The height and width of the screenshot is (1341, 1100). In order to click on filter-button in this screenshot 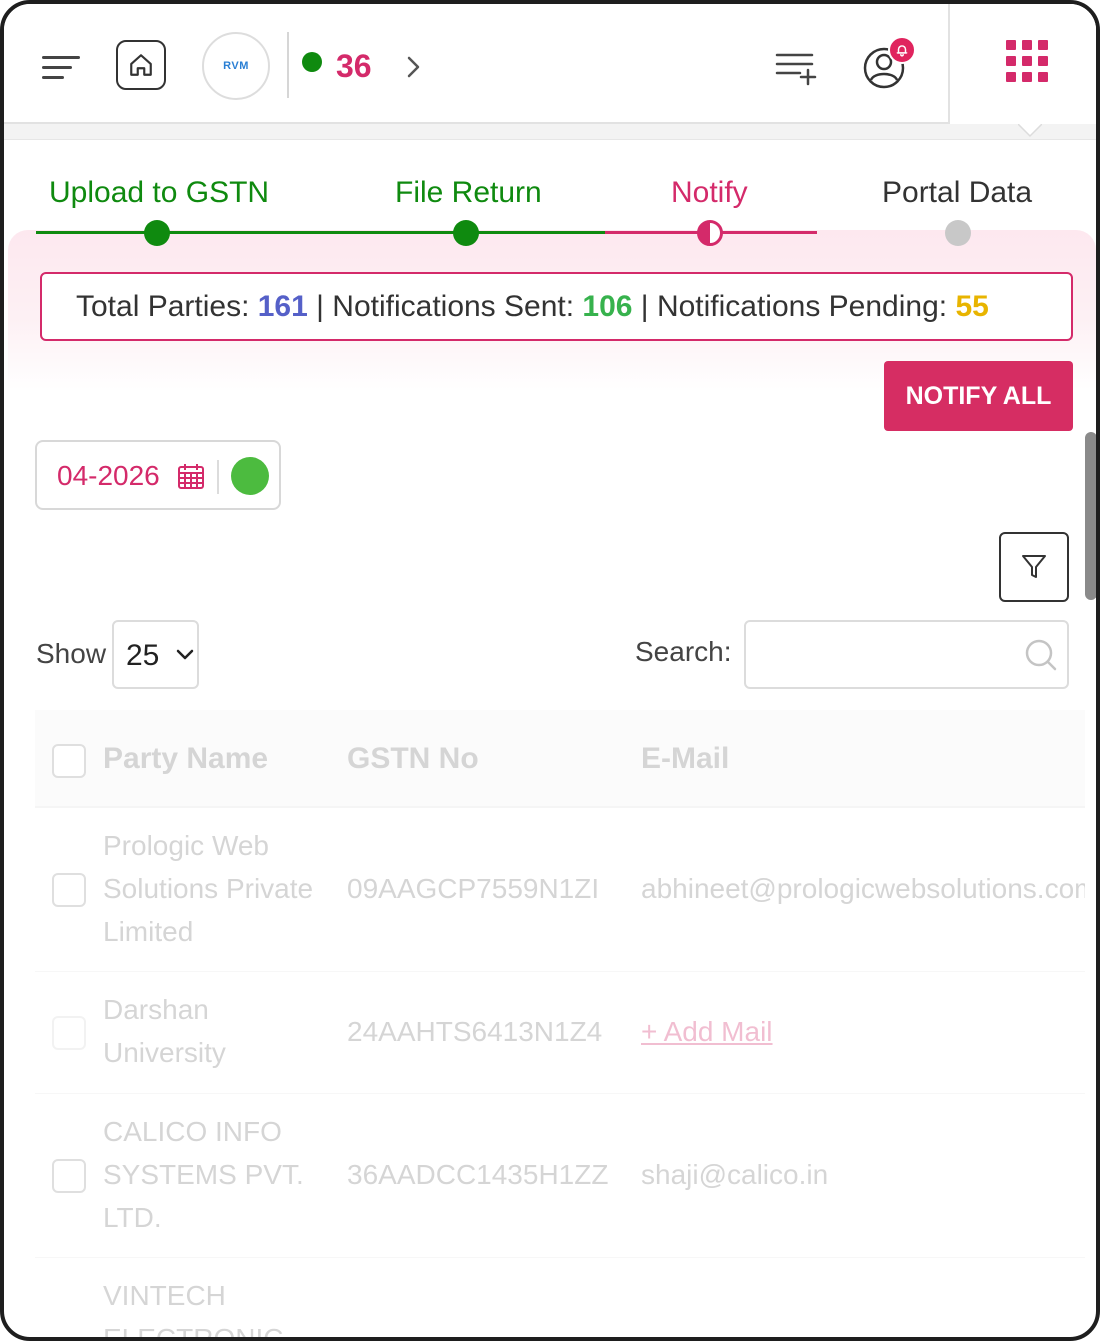, I will do `click(1034, 567)`.